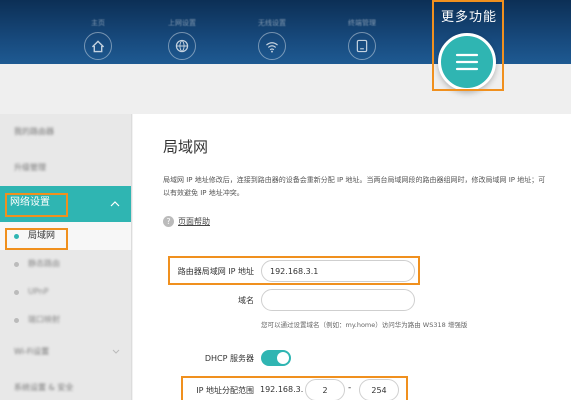  What do you see at coordinates (65, 320) in the screenshot?
I see `sidebar-item-port-mapping: 端口映射` at bounding box center [65, 320].